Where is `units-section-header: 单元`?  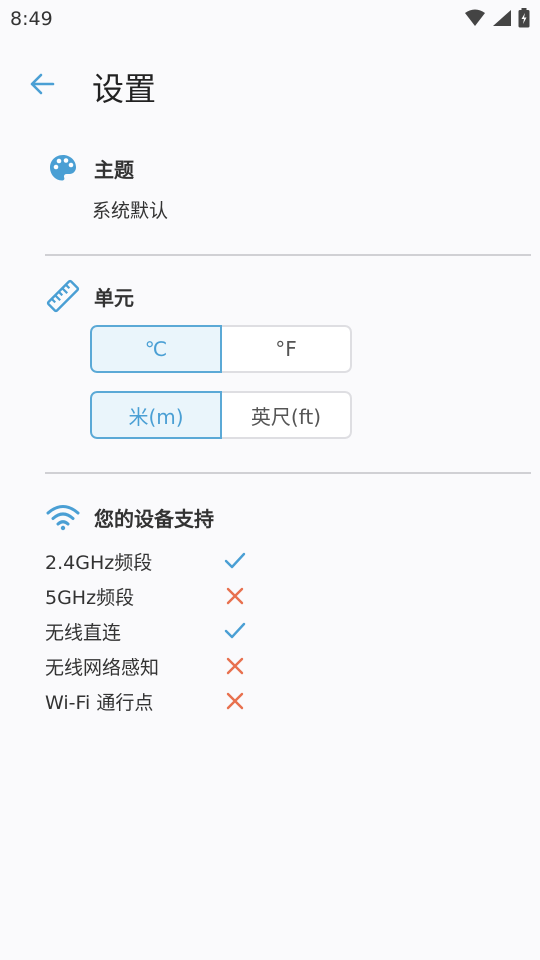 units-section-header: 单元 is located at coordinates (90, 296).